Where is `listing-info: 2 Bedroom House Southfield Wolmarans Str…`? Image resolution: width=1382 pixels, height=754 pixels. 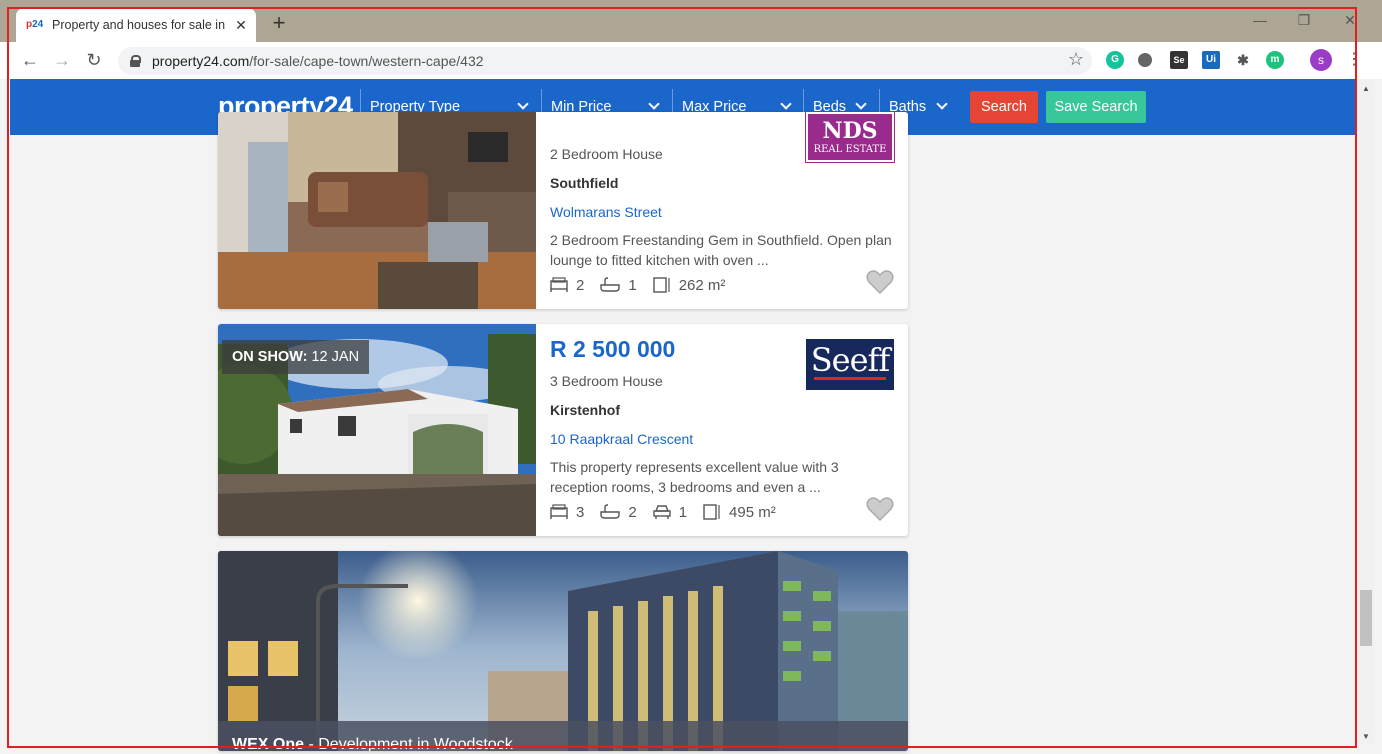
listing-info: 2 Bedroom House Southfield Wolmarans Str… is located at coordinates (729, 210).